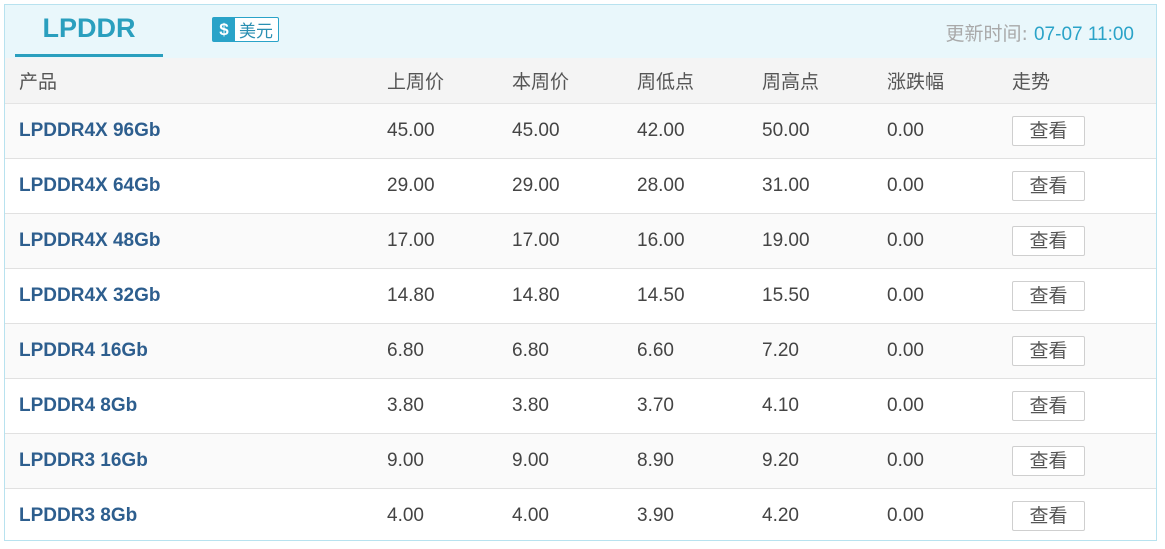 This screenshot has width=1165, height=549. What do you see at coordinates (574, 131) in the screenshot?
I see `this-week-price: 45.00` at bounding box center [574, 131].